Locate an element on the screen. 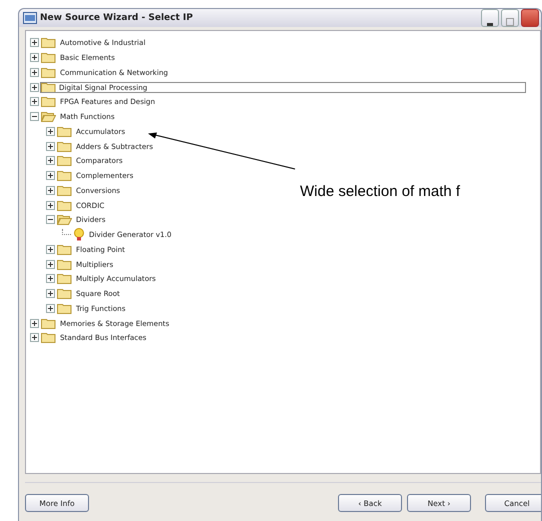  close-button is located at coordinates (530, 18).